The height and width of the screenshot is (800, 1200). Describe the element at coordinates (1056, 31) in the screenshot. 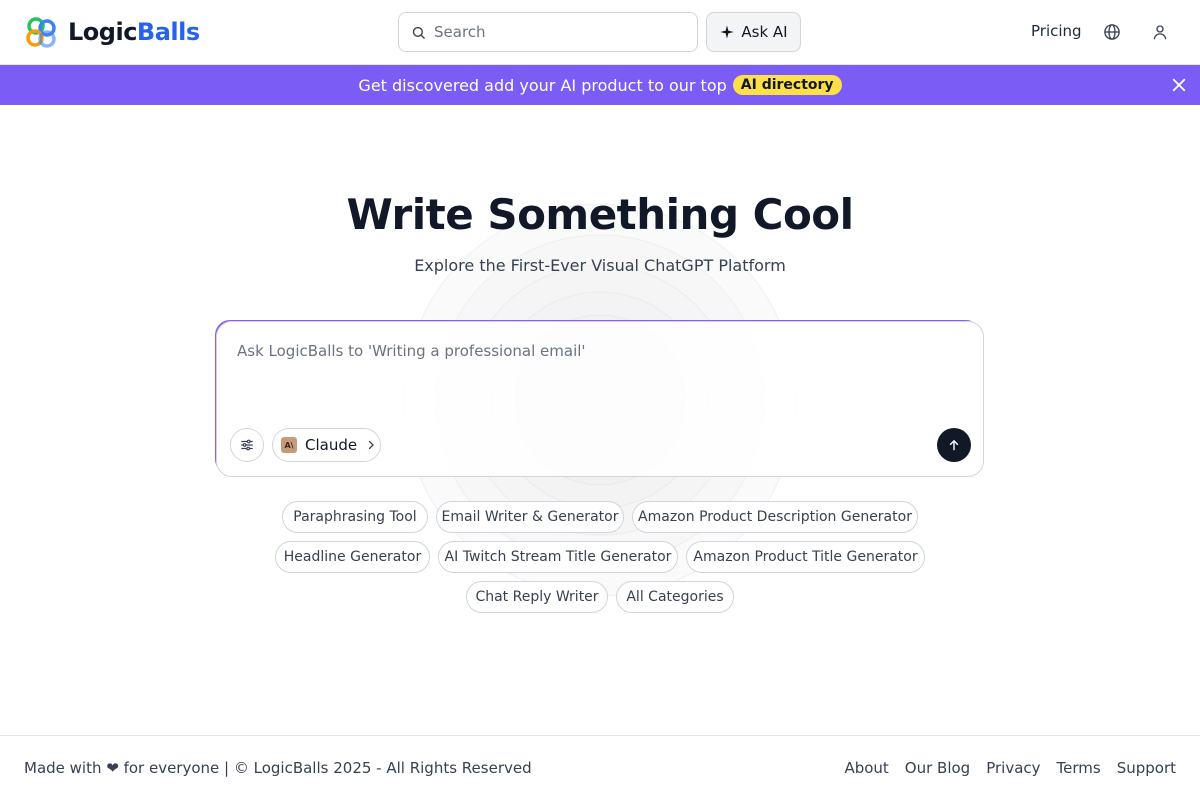

I see `pricing-link: Pricing` at that location.